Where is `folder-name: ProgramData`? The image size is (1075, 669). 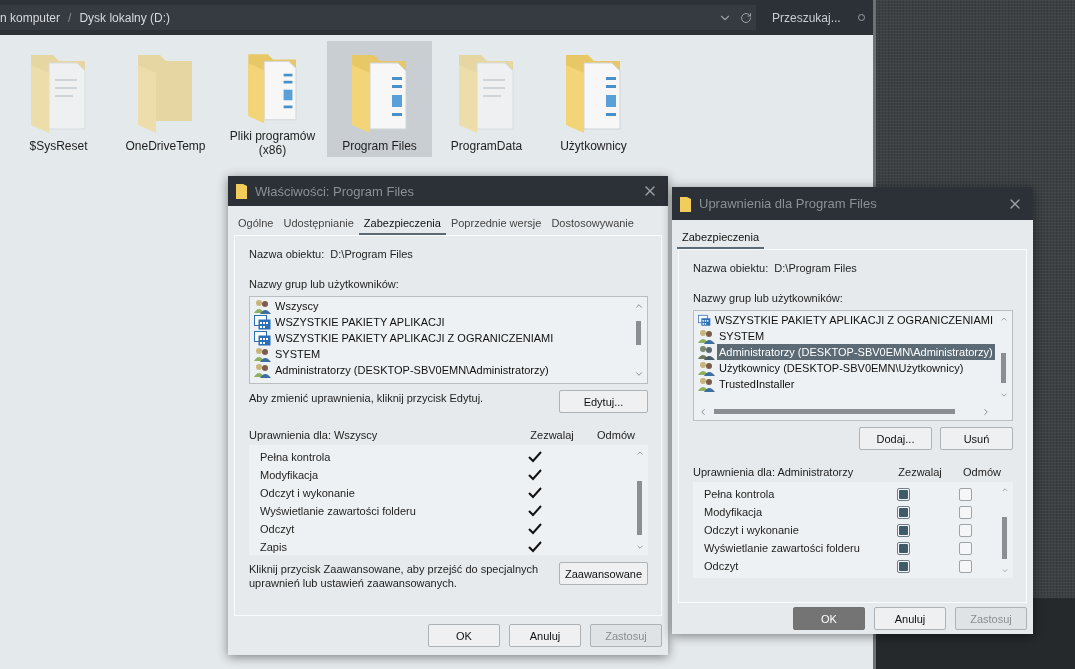
folder-name: ProgramData is located at coordinates (486, 146).